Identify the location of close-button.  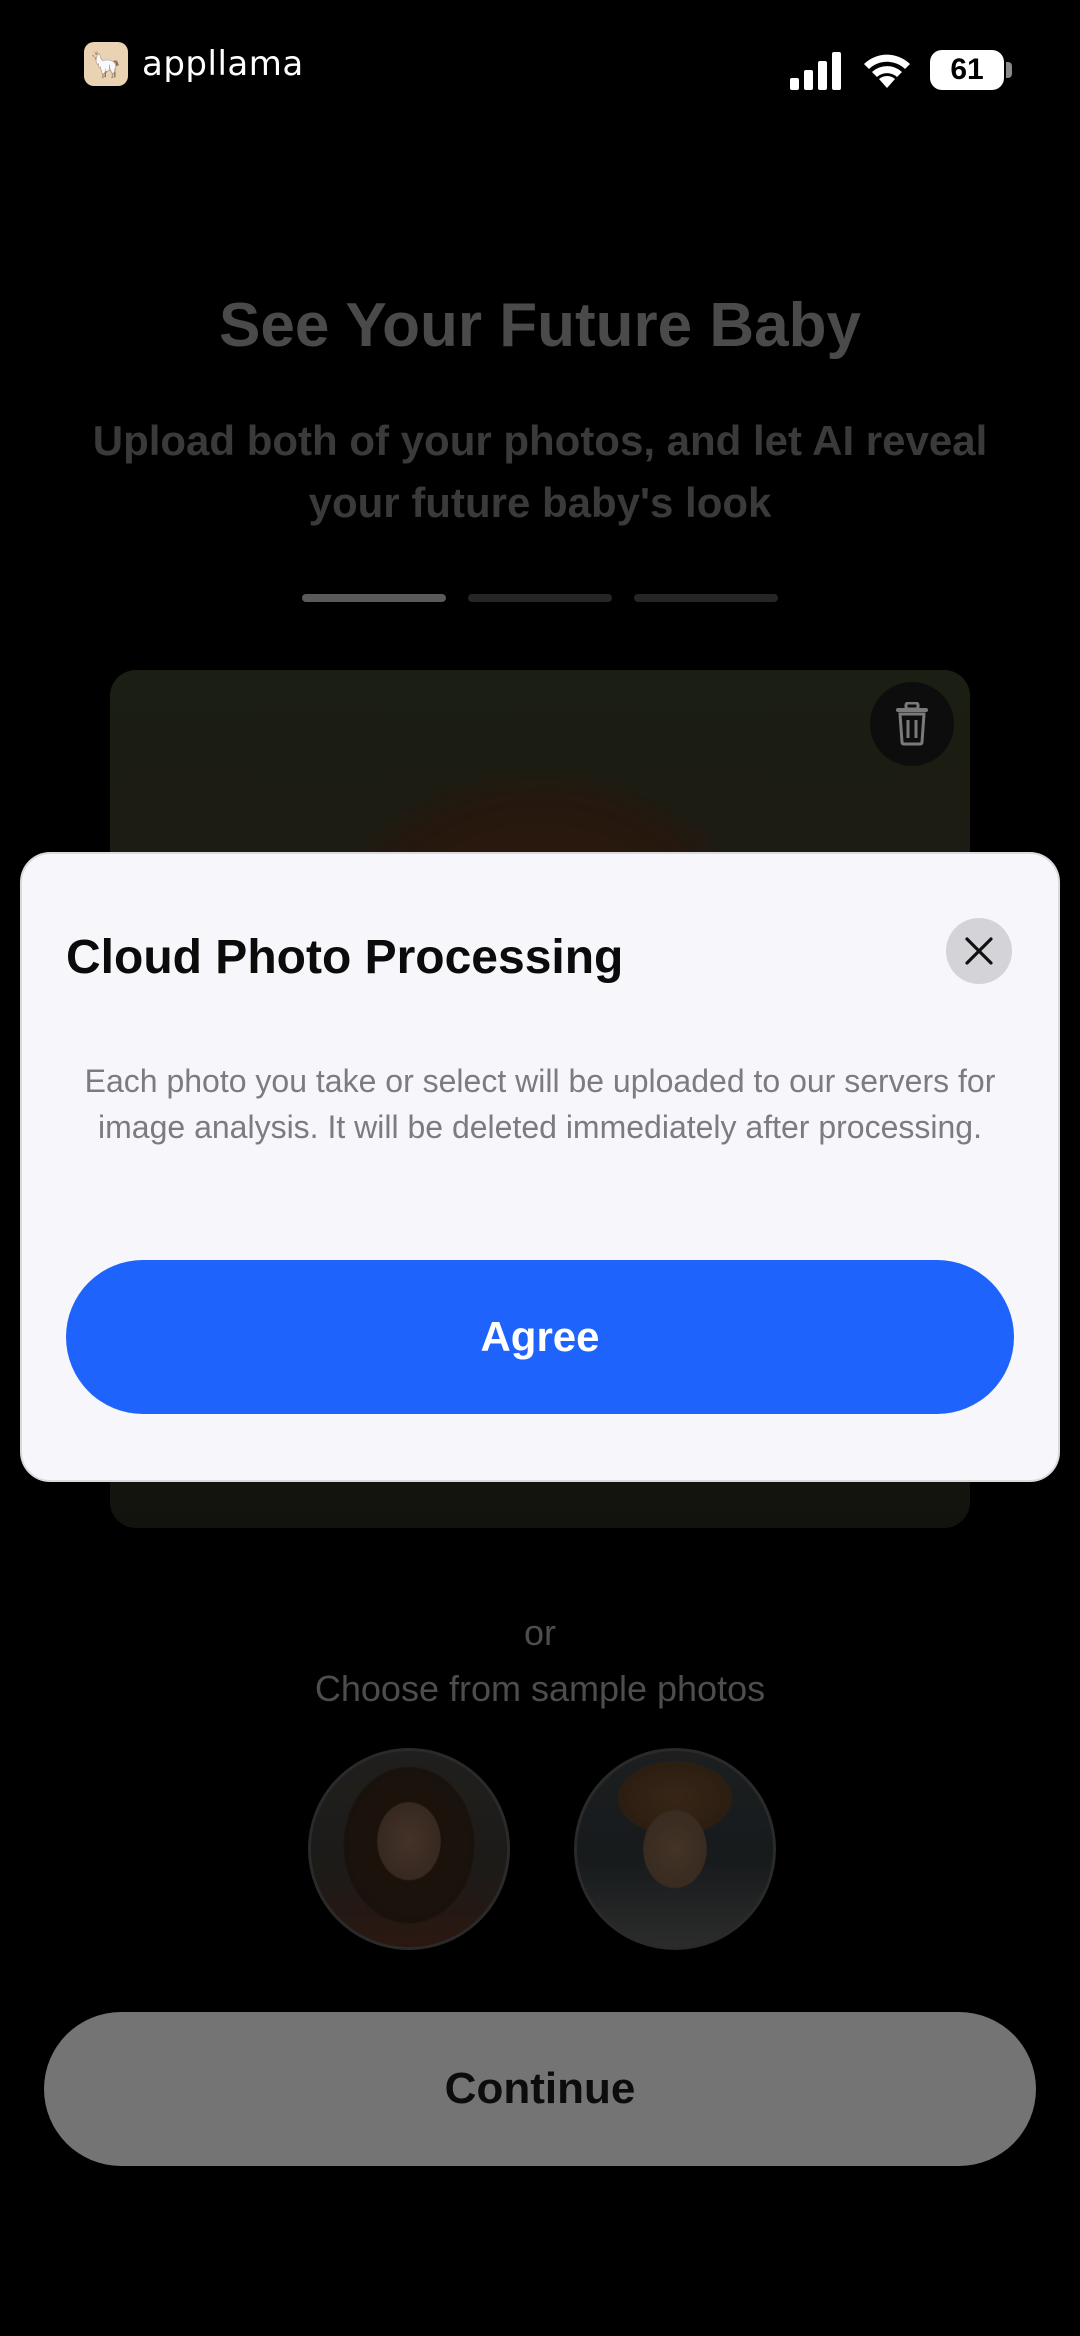
(979, 951).